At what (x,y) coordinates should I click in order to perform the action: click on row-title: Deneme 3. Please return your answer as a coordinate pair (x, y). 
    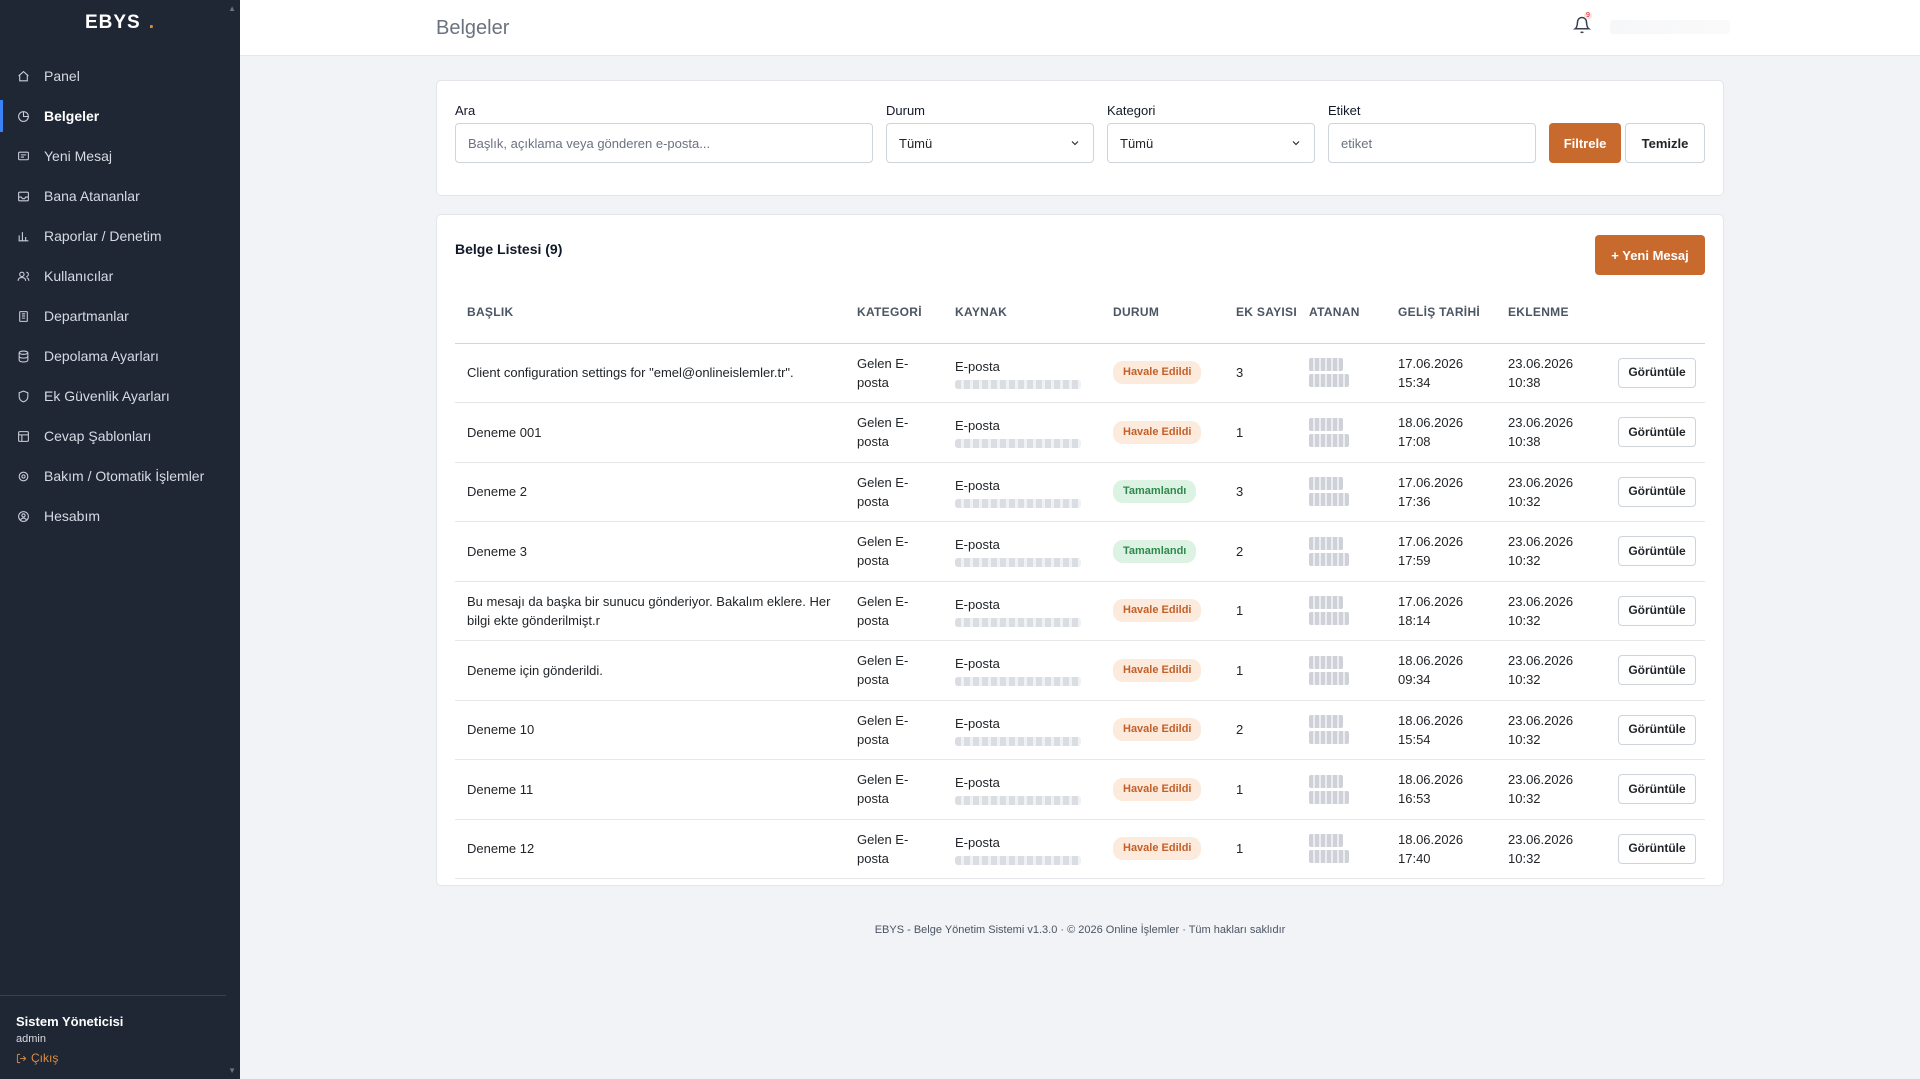
    Looking at the image, I should click on (650, 551).